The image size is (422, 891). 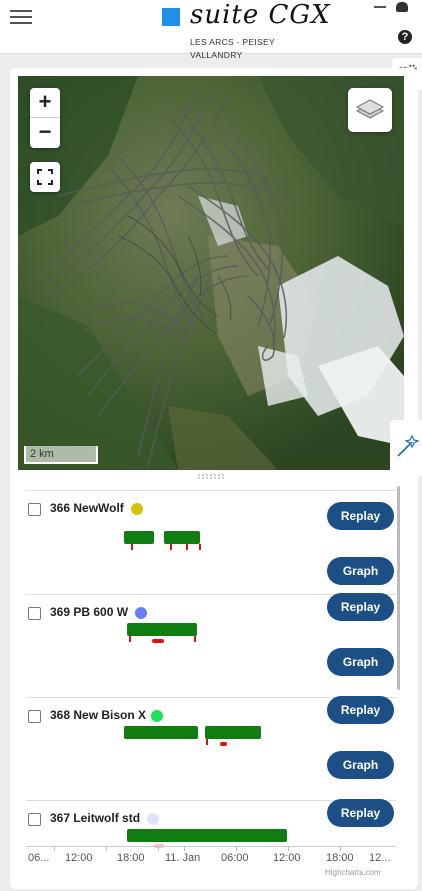 I want to click on wand-icon, so click(x=408, y=445).